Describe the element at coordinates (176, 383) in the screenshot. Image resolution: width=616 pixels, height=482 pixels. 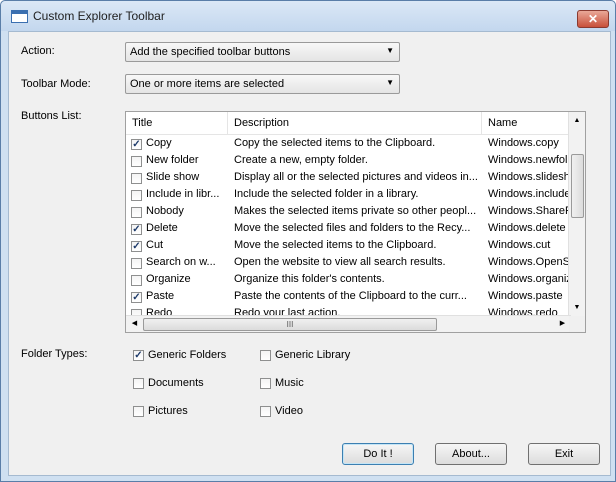
I see `folder-type-label: Documents` at that location.